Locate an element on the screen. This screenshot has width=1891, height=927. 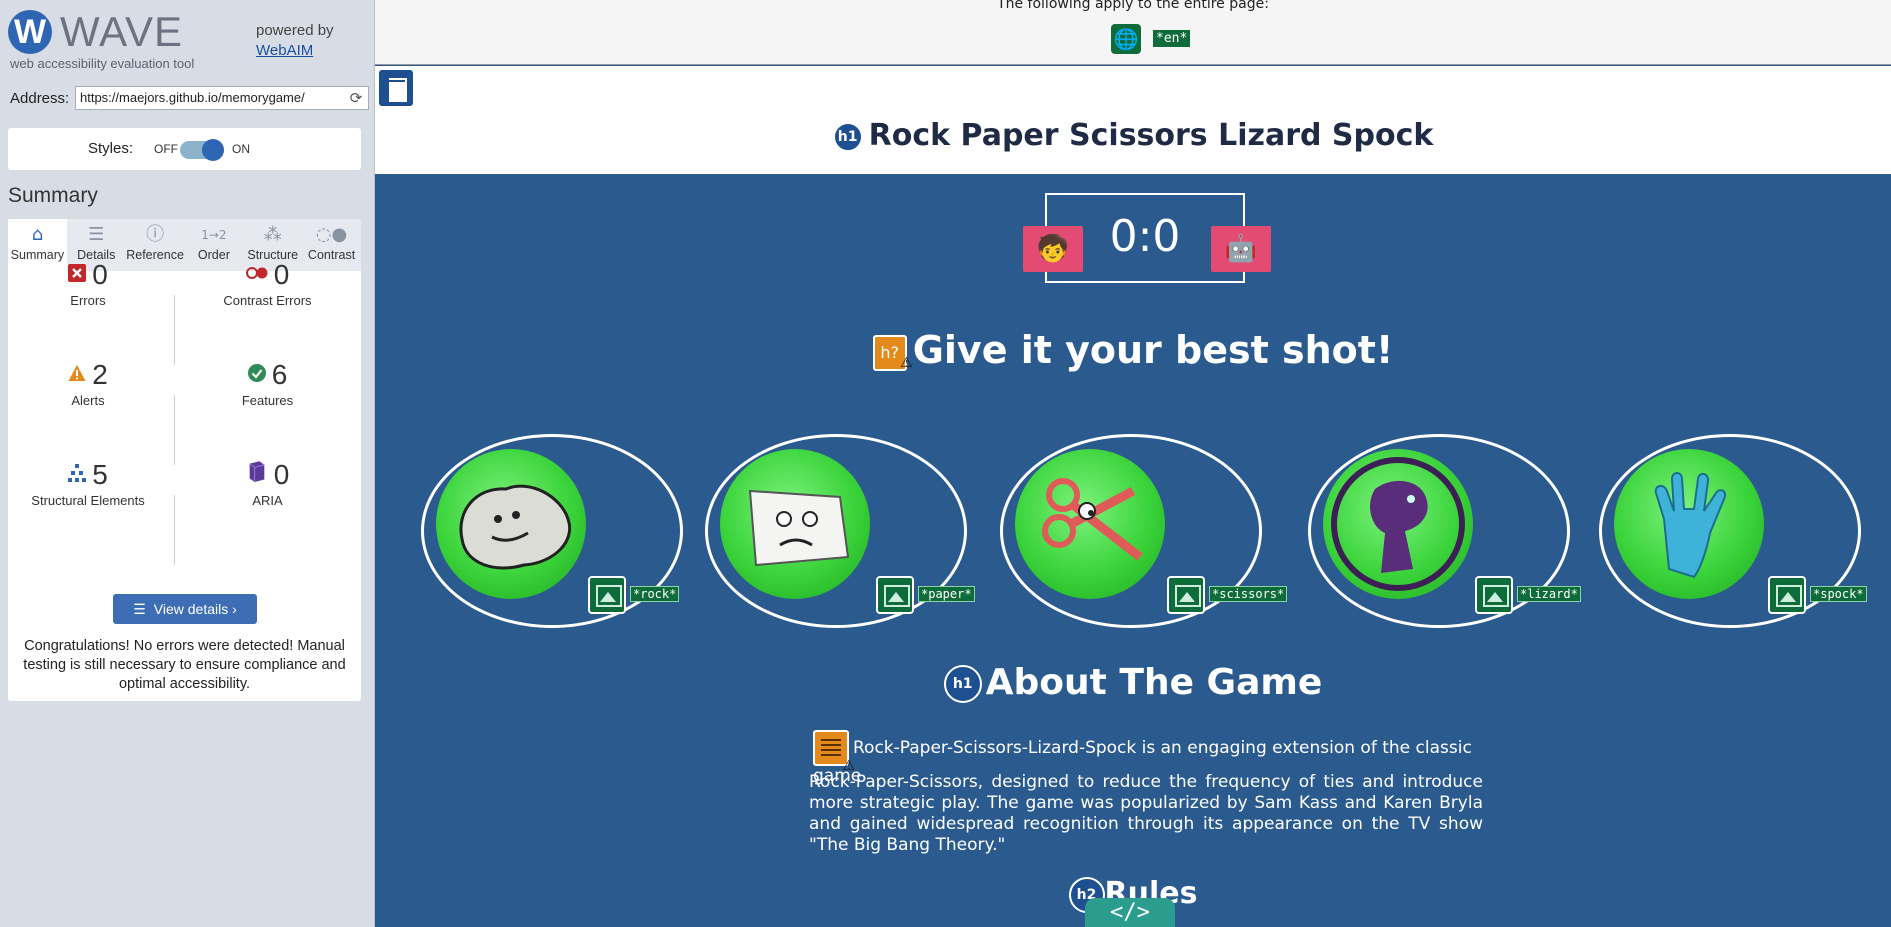
rock-image is located at coordinates (511, 524).